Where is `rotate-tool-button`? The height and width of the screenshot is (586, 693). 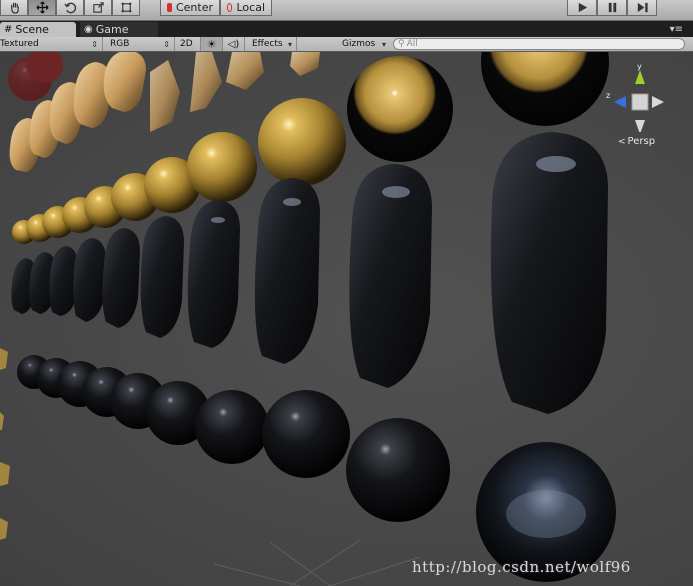
rotate-tool-button is located at coordinates (70, 8).